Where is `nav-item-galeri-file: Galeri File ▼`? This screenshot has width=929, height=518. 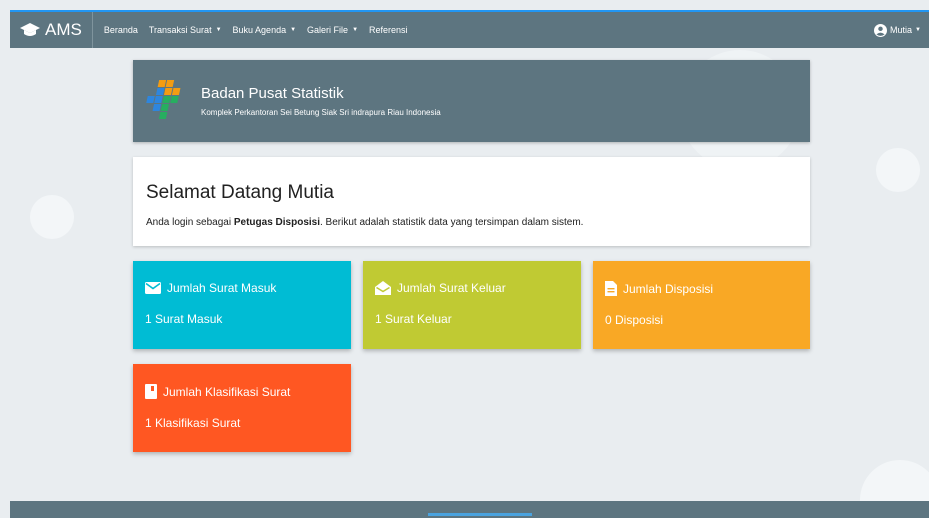
nav-item-galeri-file: Galeri File ▼ is located at coordinates (332, 30).